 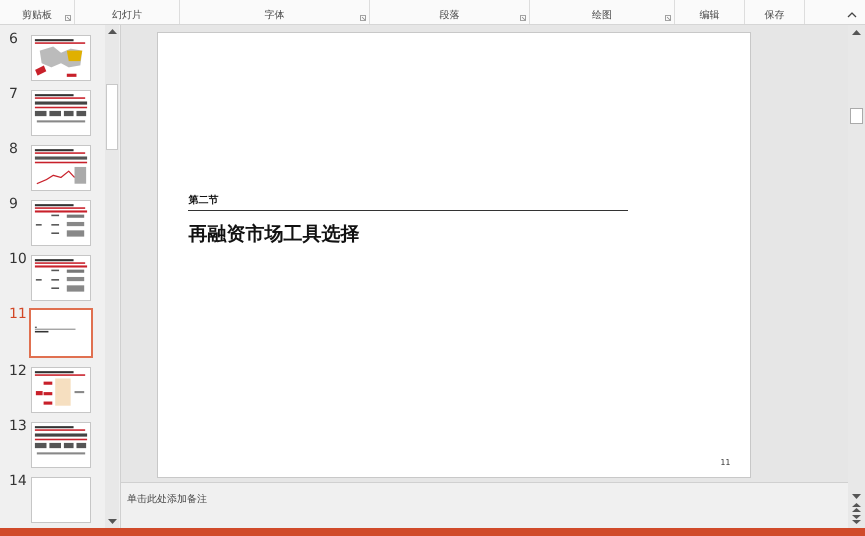 What do you see at coordinates (127, 15) in the screenshot?
I see `group-label: 幻灯片` at bounding box center [127, 15].